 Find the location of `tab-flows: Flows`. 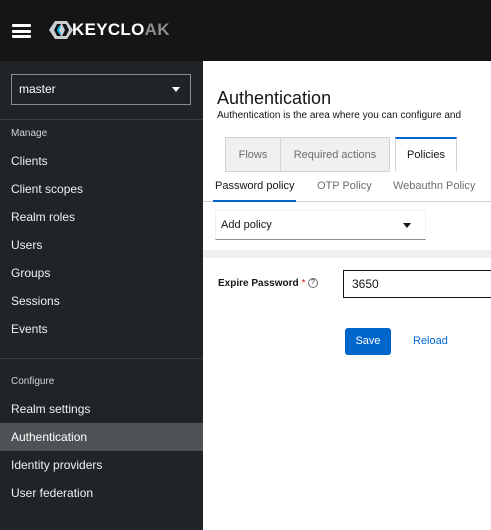

tab-flows: Flows is located at coordinates (253, 154).